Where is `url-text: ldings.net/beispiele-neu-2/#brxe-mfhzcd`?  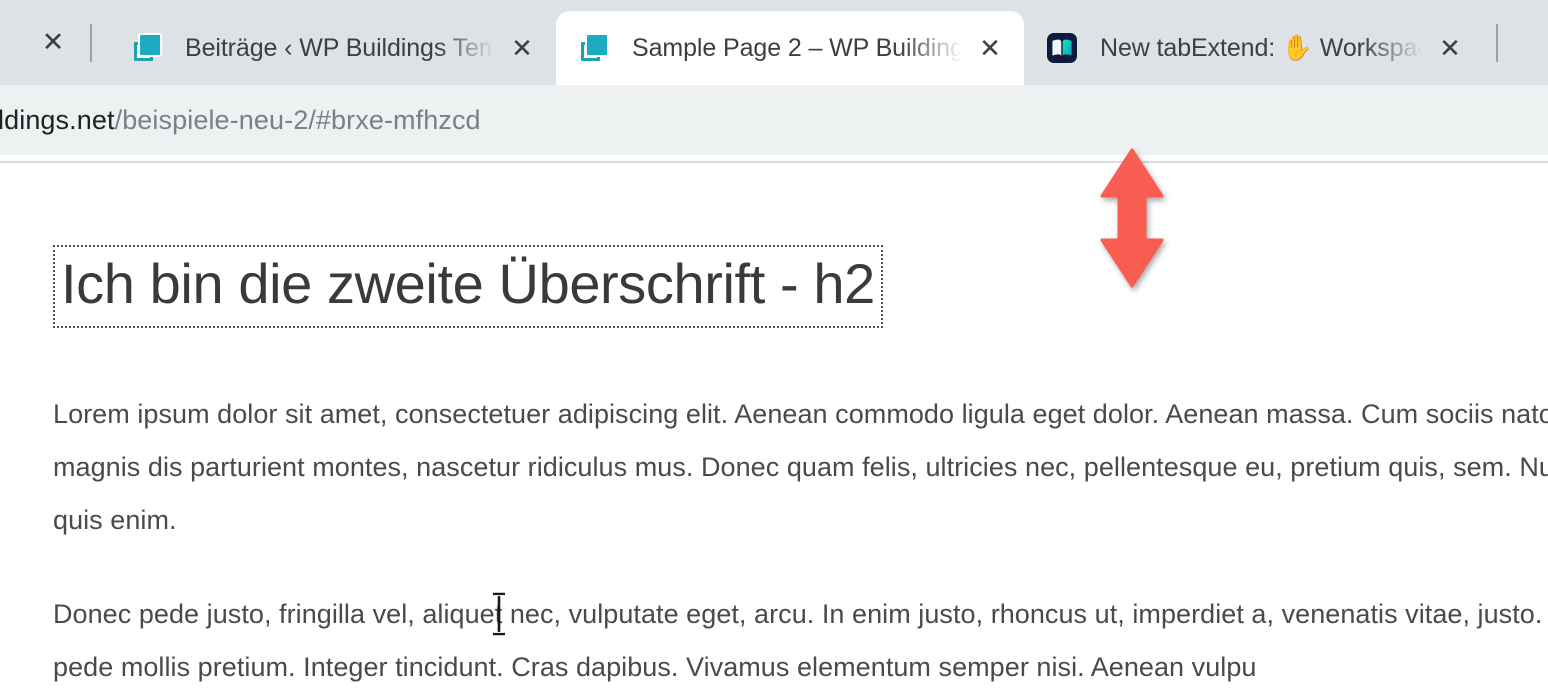
url-text: ldings.net/beispiele-neu-2/#brxe-mfhzcd is located at coordinates (240, 119).